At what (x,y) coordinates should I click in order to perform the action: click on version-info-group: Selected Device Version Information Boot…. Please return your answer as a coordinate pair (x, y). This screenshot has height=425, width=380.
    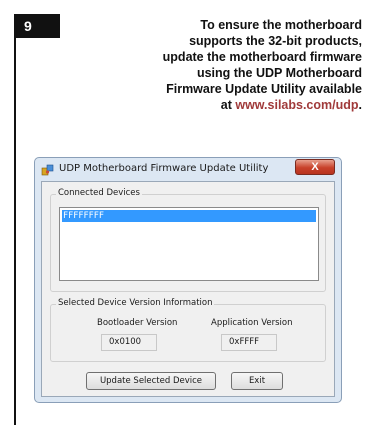
    Looking at the image, I should click on (188, 330).